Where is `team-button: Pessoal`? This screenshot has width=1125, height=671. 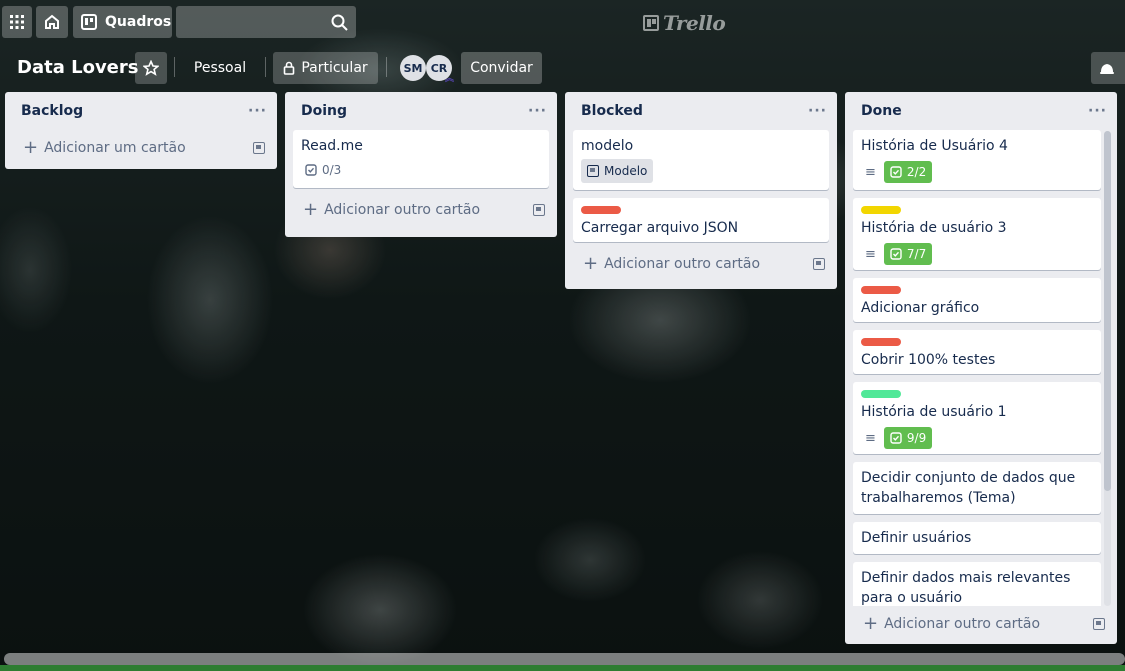 team-button: Pessoal is located at coordinates (220, 68).